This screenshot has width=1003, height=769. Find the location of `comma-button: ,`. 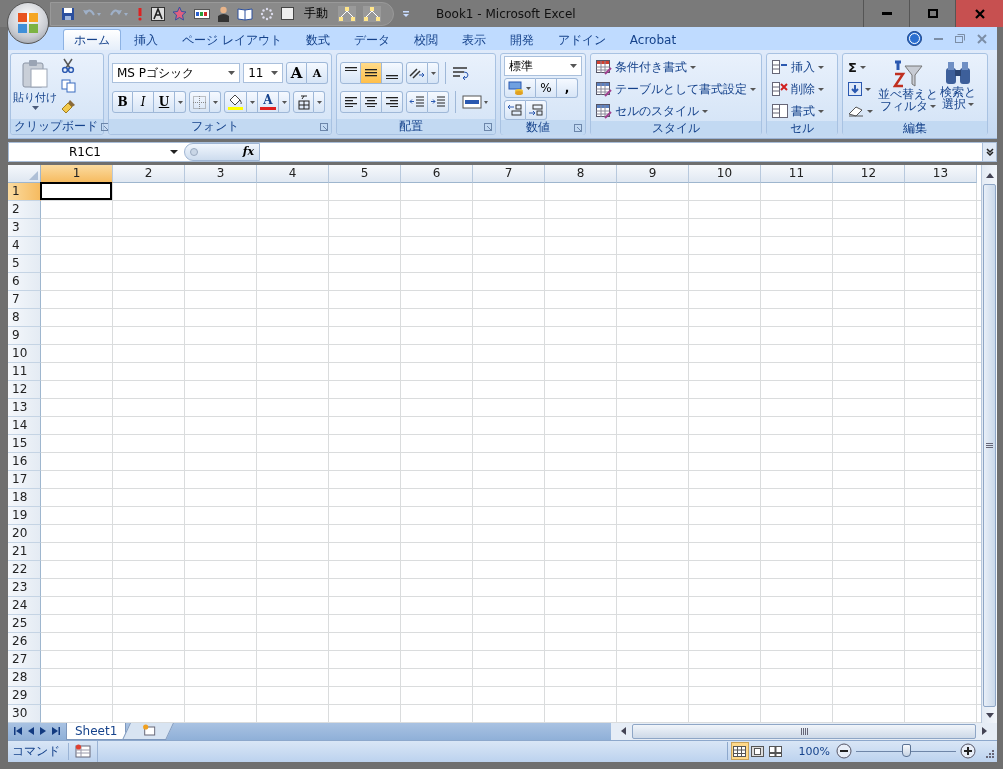

comma-button: , is located at coordinates (567, 88).